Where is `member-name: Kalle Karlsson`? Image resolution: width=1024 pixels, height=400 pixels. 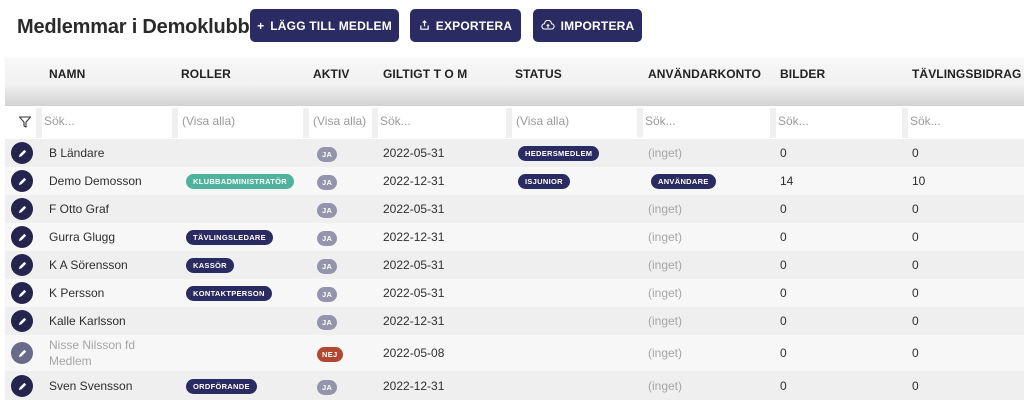 member-name: Kalle Karlsson is located at coordinates (87, 321).